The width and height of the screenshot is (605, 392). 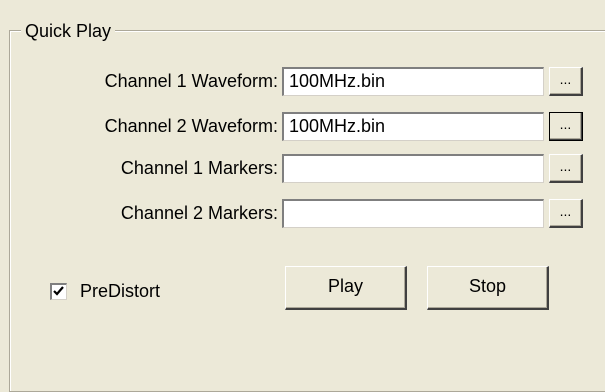 I want to click on predistort-label: PreDistort, so click(x=120, y=291).